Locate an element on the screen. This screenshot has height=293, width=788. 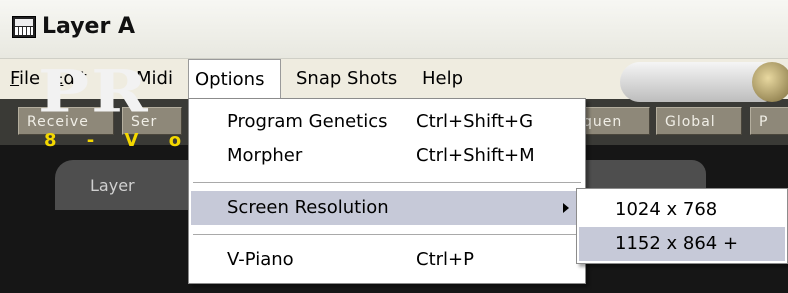
menu-item-morpher: Morpher Ctrl+Shift+M is located at coordinates (387, 156).